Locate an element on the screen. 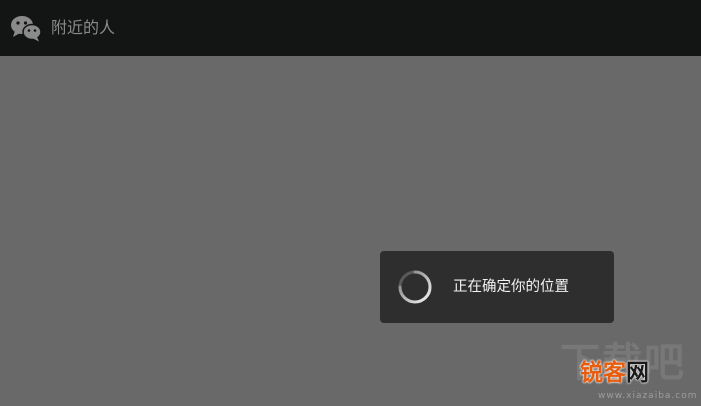  wechat-icon is located at coordinates (26, 28).